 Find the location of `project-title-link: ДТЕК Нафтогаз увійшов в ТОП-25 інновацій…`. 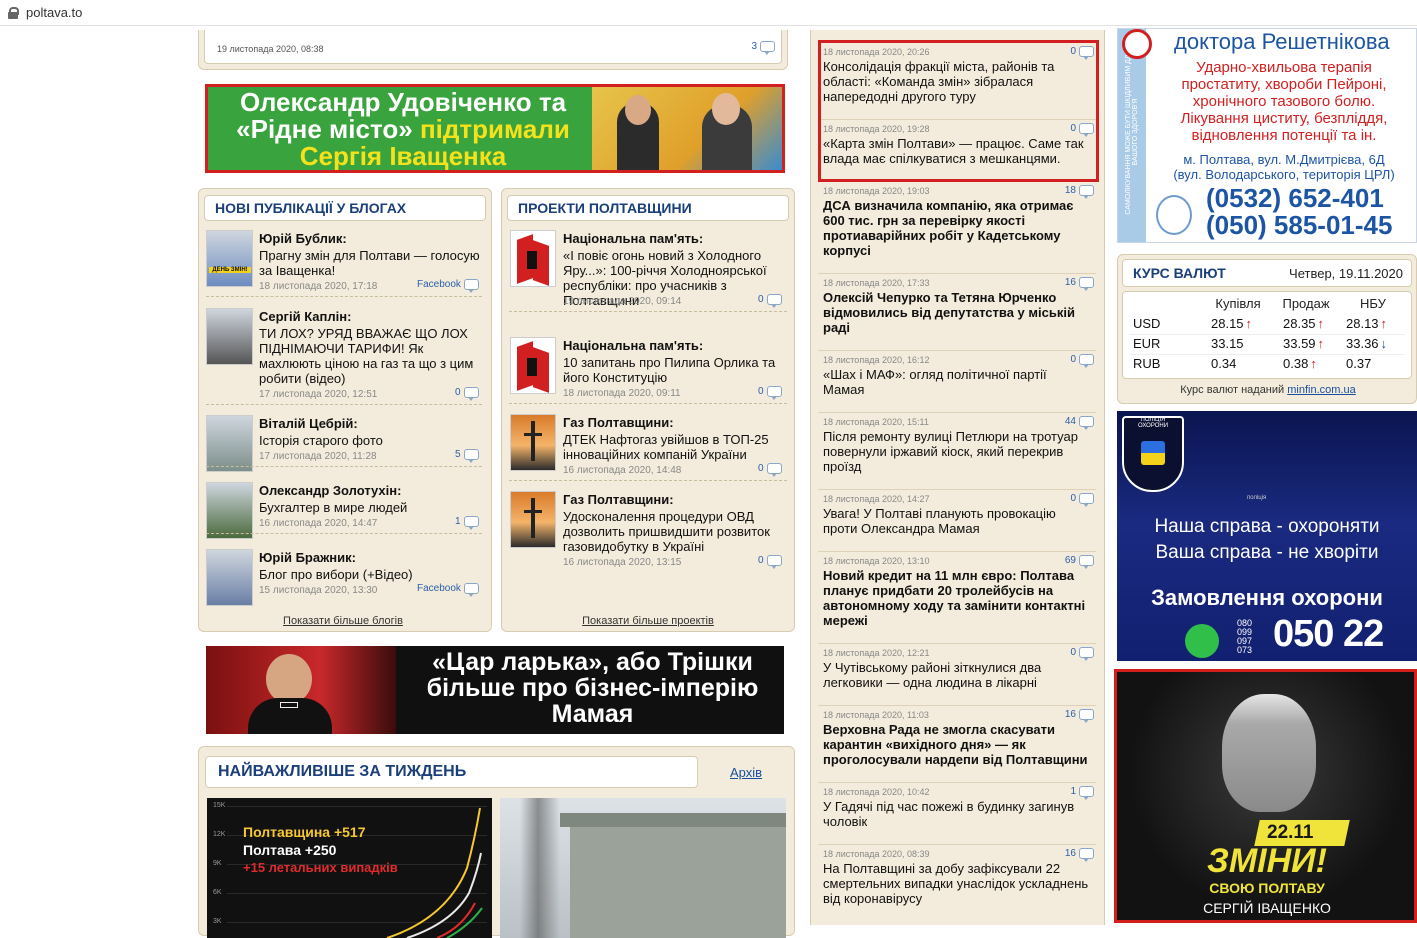

project-title-link: ДТЕК Нафтогаз увійшов в ТОП-25 інновацій… is located at coordinates (674, 447).